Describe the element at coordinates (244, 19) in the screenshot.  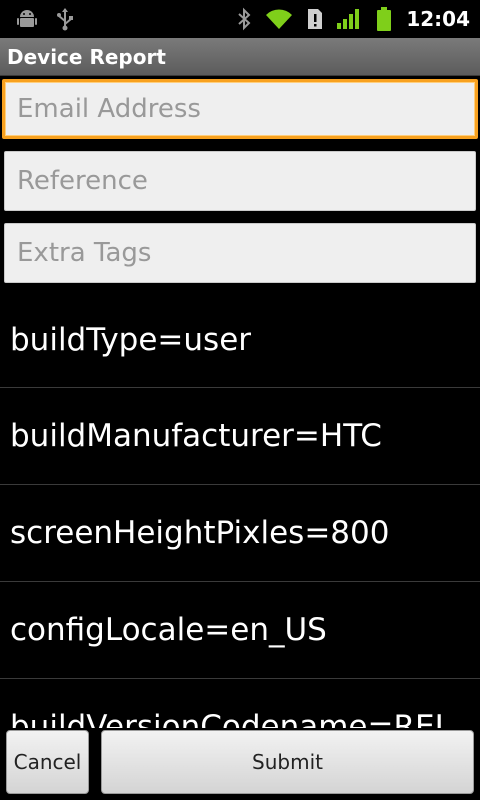
I see `bluetooth-icon` at that location.